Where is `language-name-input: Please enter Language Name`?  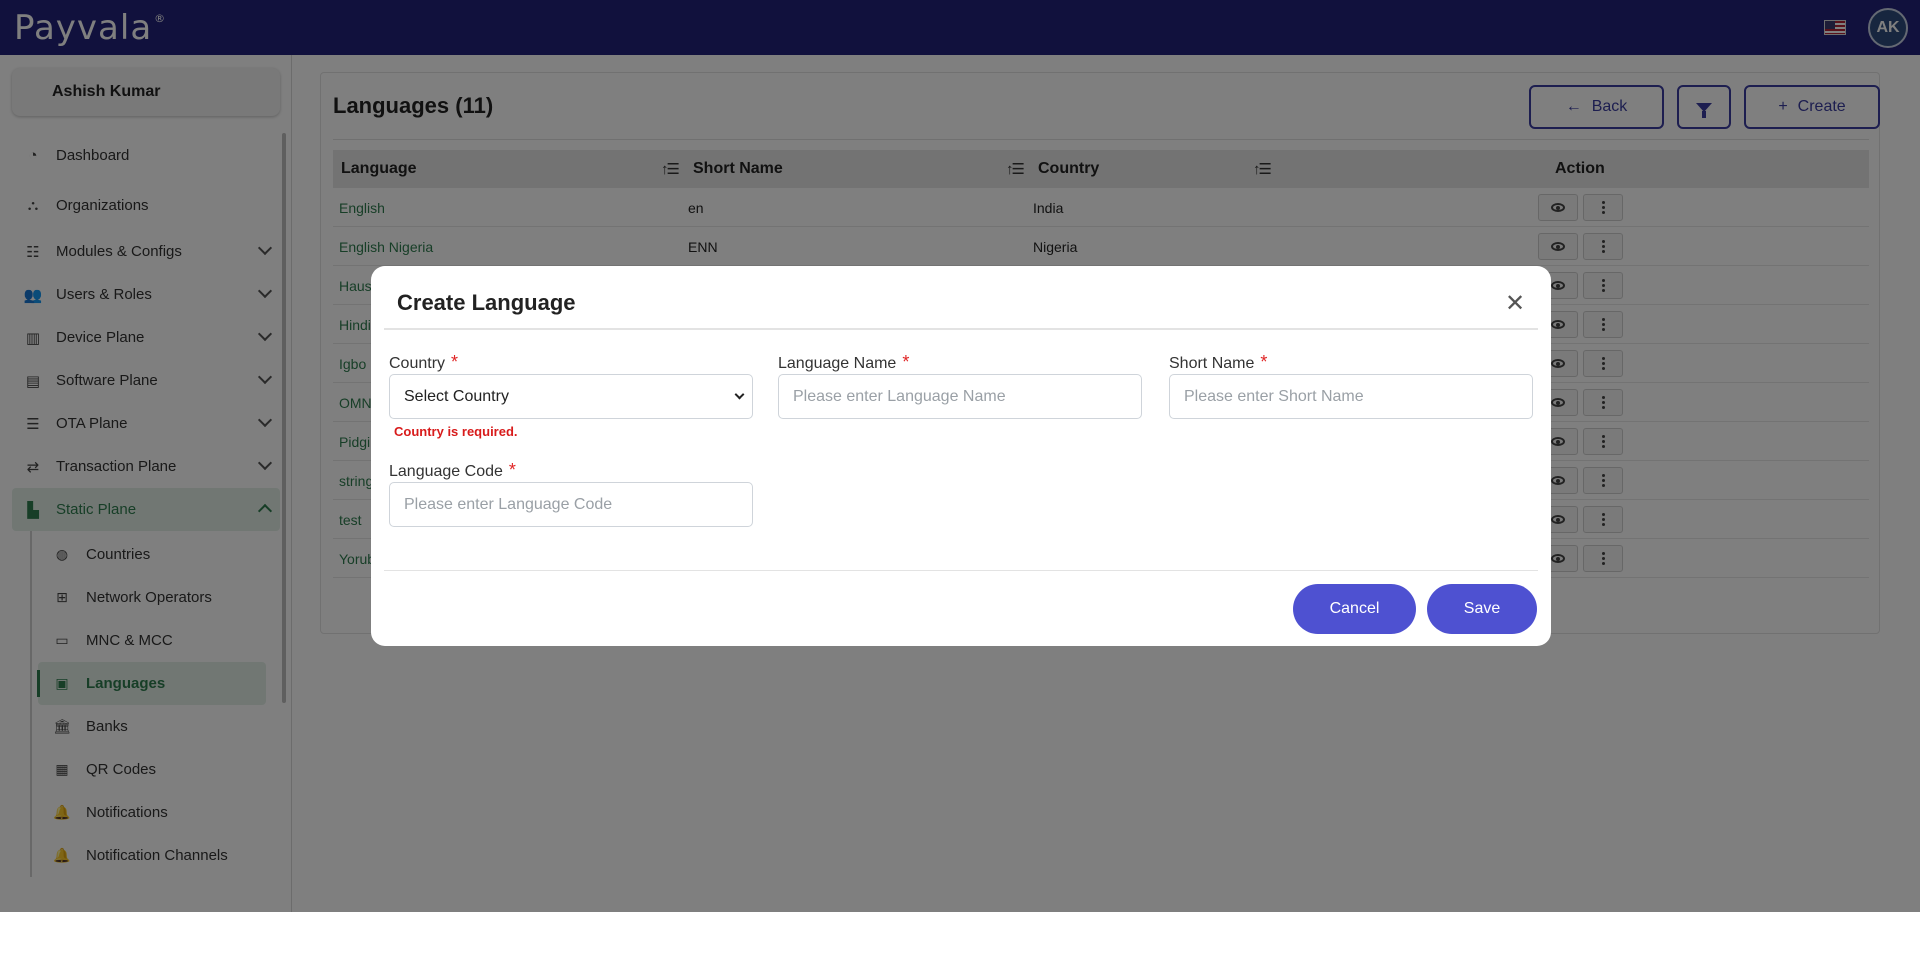
language-name-input: Please enter Language Name is located at coordinates (960, 396).